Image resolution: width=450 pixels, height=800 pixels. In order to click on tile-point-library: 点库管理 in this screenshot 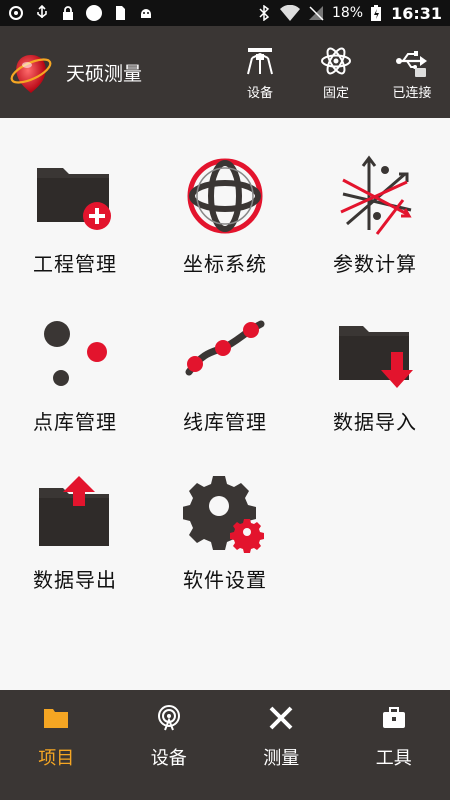, I will do `click(75, 377)`.